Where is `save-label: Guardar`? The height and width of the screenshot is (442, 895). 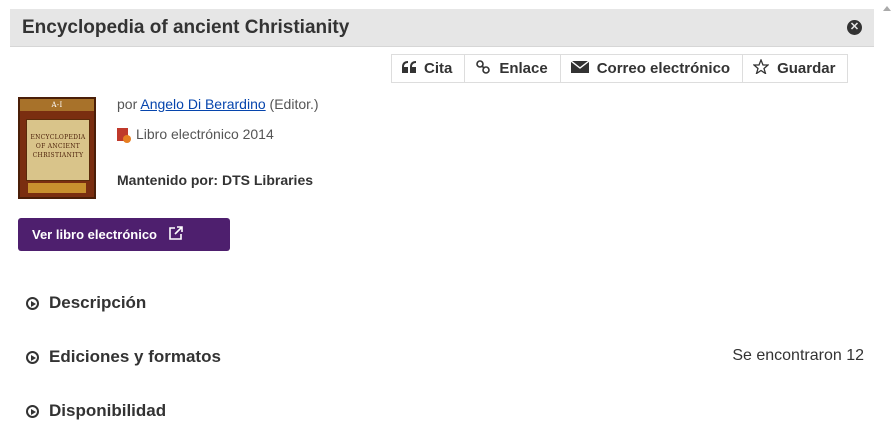 save-label: Guardar is located at coordinates (806, 68).